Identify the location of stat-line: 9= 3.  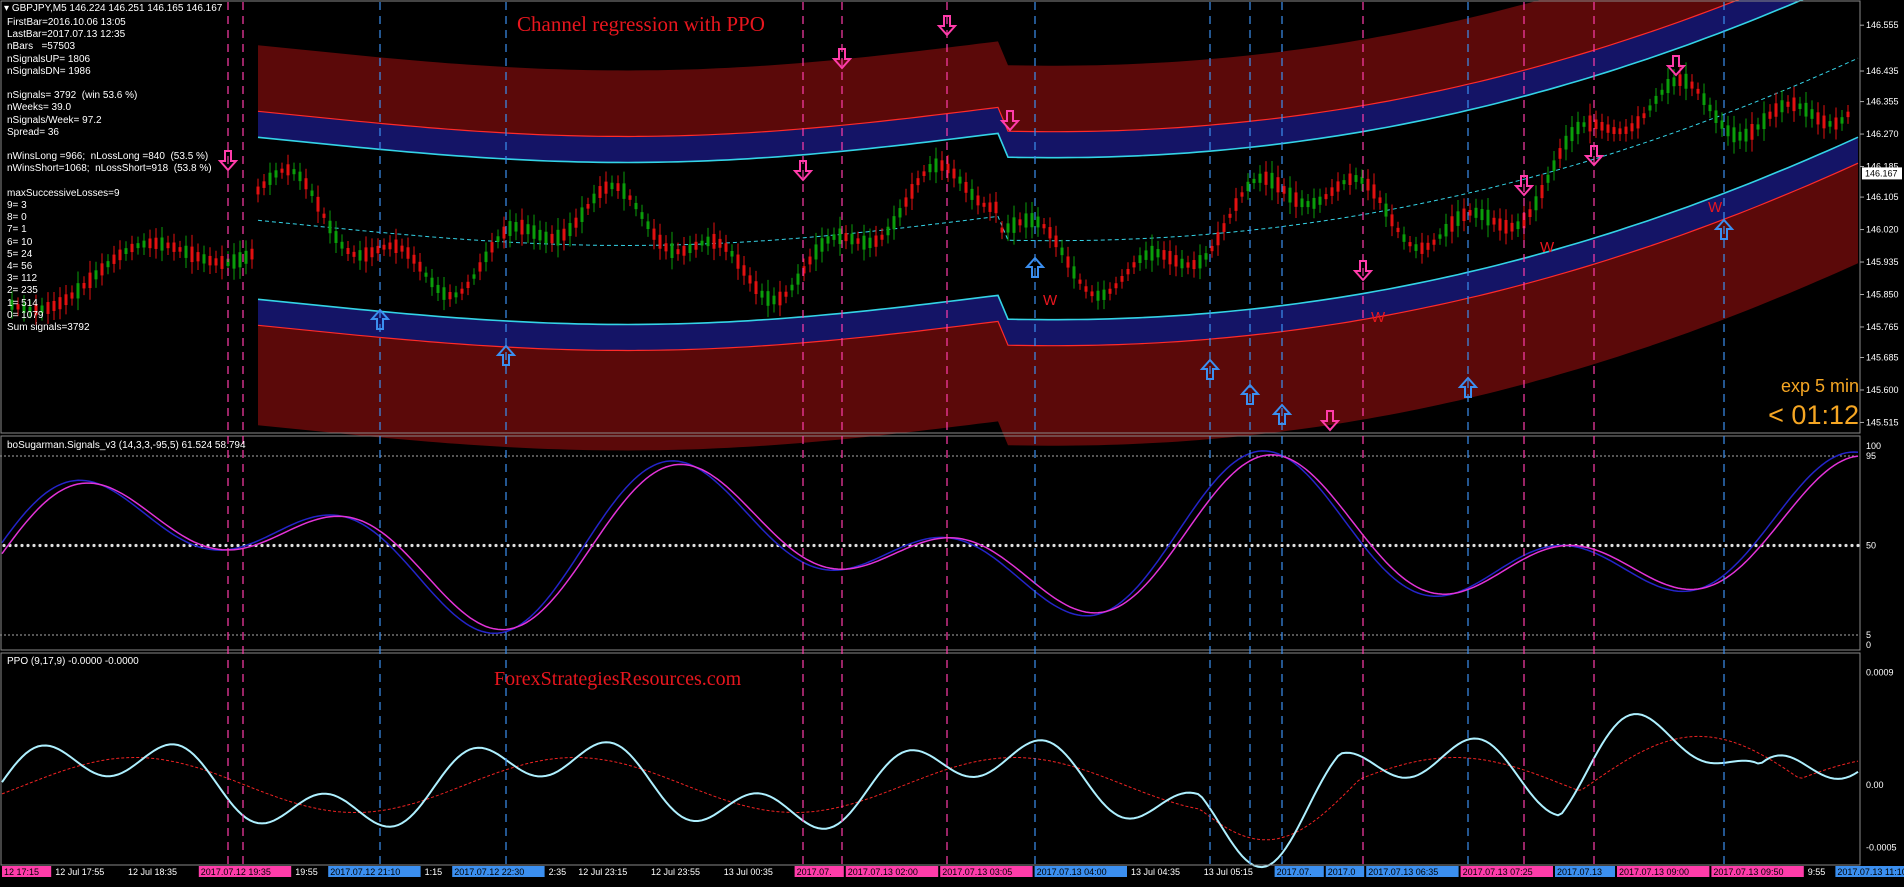
(17, 206).